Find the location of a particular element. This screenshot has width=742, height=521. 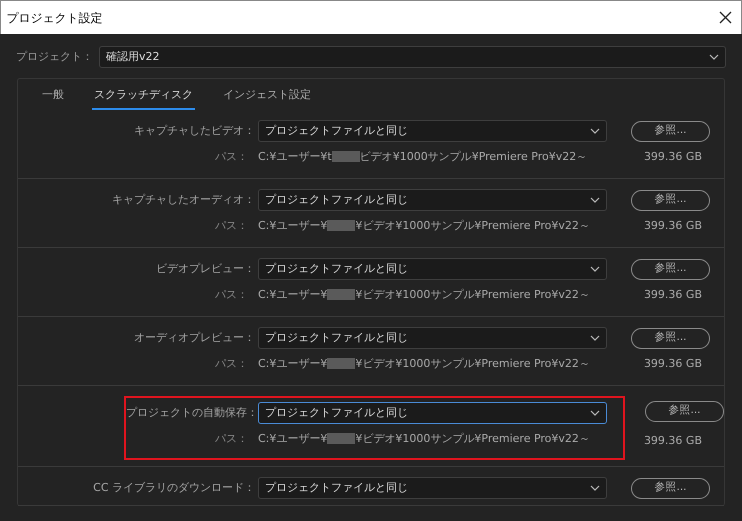

field-label: キャプチャしたオーディオ： is located at coordinates (183, 200).